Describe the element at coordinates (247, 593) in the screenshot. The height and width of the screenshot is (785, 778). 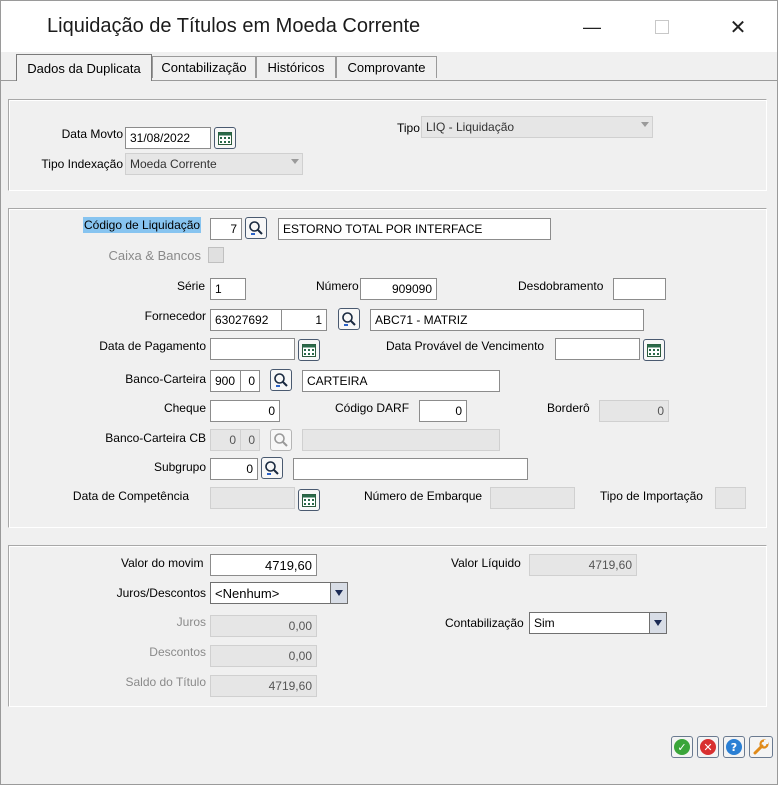
I see `juros-descontos-value: <Nenhum>` at that location.